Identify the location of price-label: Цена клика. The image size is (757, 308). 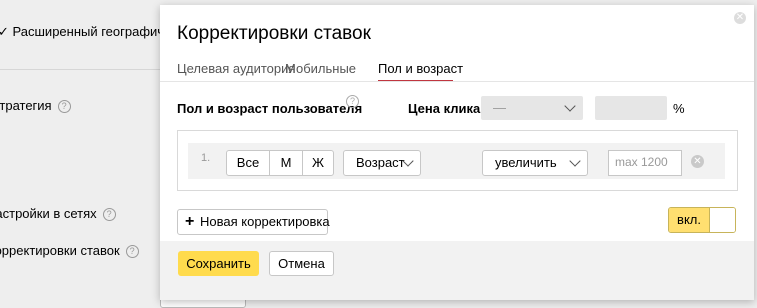
(444, 108).